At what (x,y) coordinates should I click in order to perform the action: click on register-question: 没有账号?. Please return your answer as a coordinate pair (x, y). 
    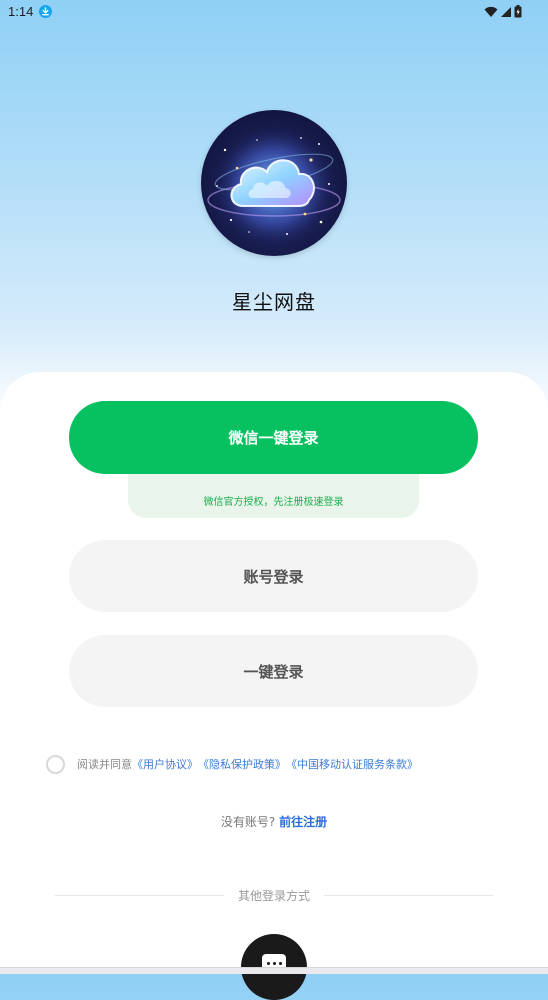
    Looking at the image, I should click on (248, 822).